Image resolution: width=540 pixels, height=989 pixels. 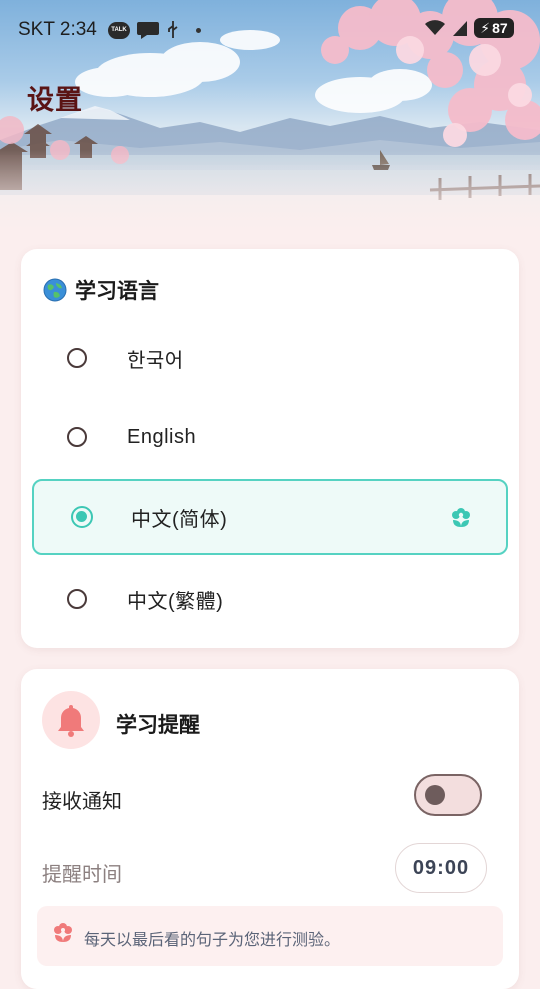 What do you see at coordinates (435, 795) in the screenshot?
I see `toggle-knob` at bounding box center [435, 795].